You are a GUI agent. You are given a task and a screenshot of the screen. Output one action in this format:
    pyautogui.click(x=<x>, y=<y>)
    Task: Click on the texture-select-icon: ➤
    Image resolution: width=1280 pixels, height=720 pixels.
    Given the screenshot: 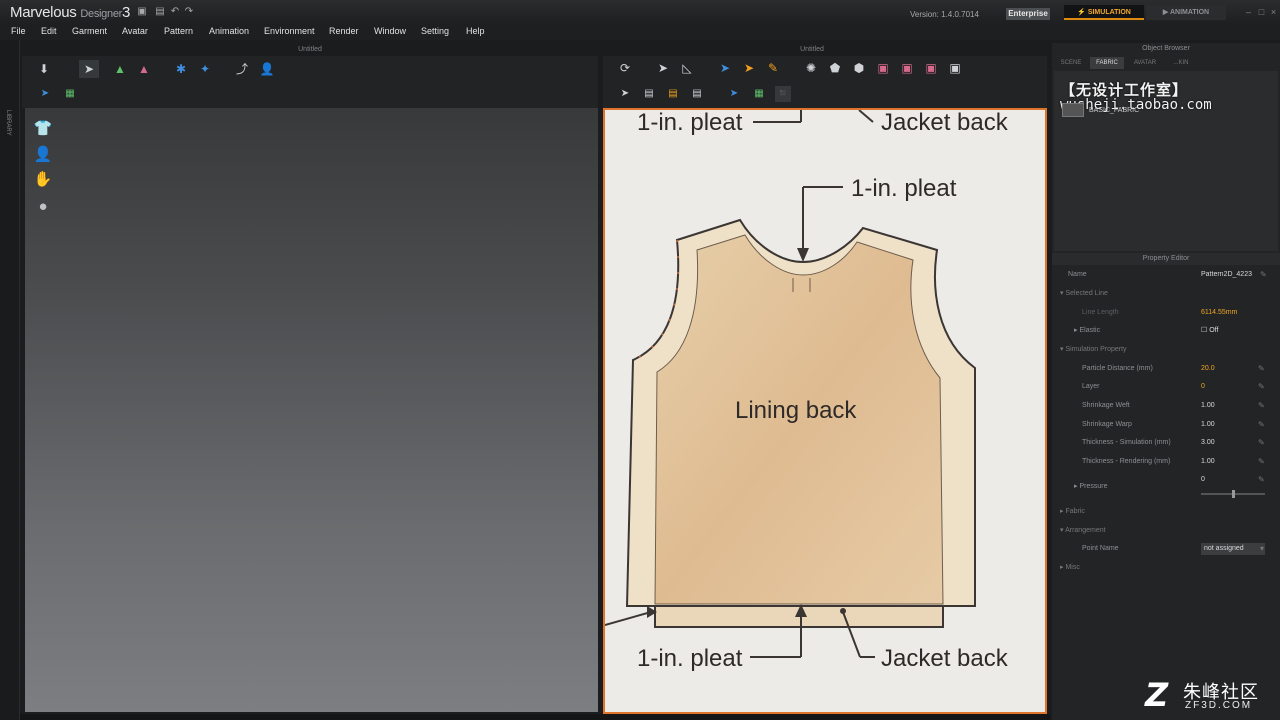 What is the action you would take?
    pyautogui.click(x=734, y=94)
    